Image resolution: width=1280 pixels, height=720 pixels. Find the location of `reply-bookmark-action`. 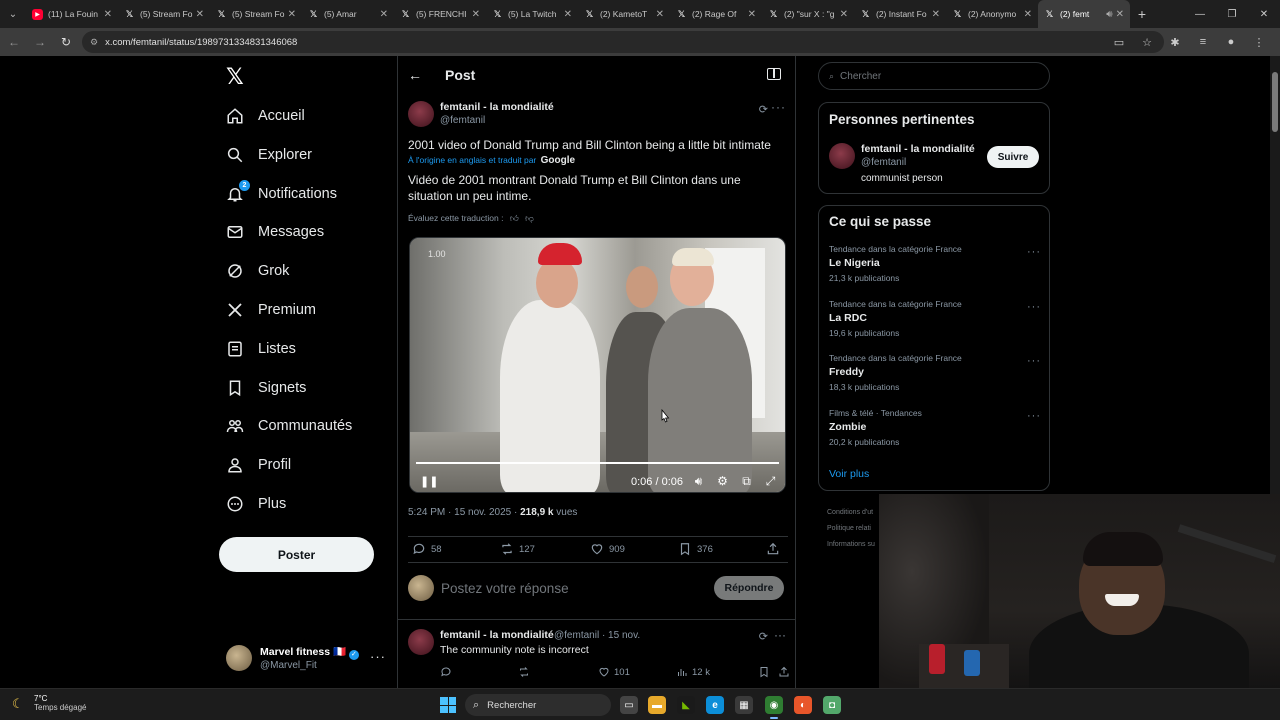

reply-bookmark-action is located at coordinates (766, 672).